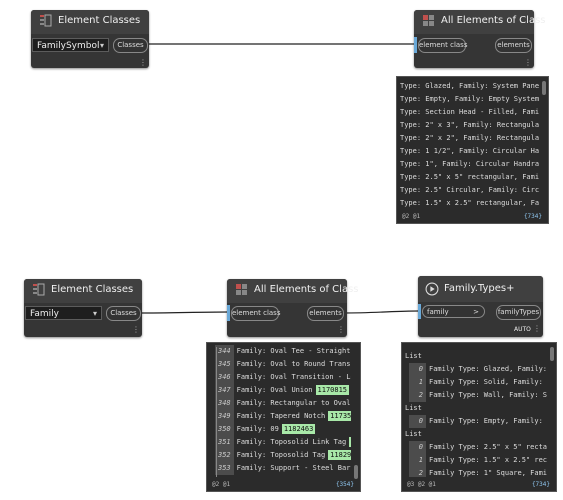  What do you see at coordinates (469, 86) in the screenshot?
I see `list-item: Type: Glazed, Family: System Panel209` at bounding box center [469, 86].